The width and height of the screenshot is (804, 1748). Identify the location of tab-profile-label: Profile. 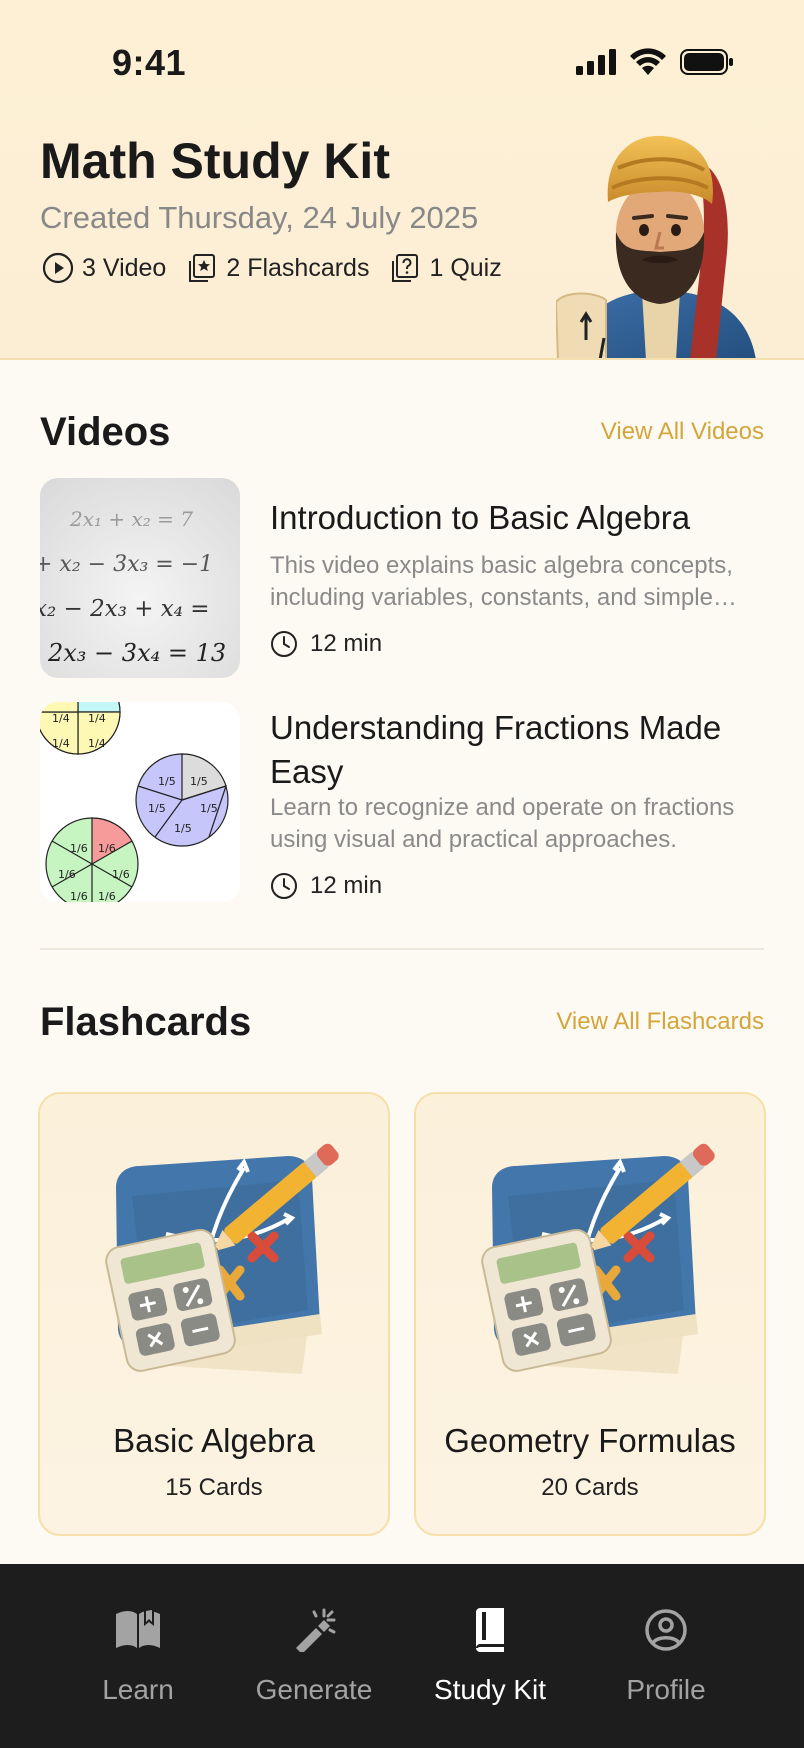
(666, 1689).